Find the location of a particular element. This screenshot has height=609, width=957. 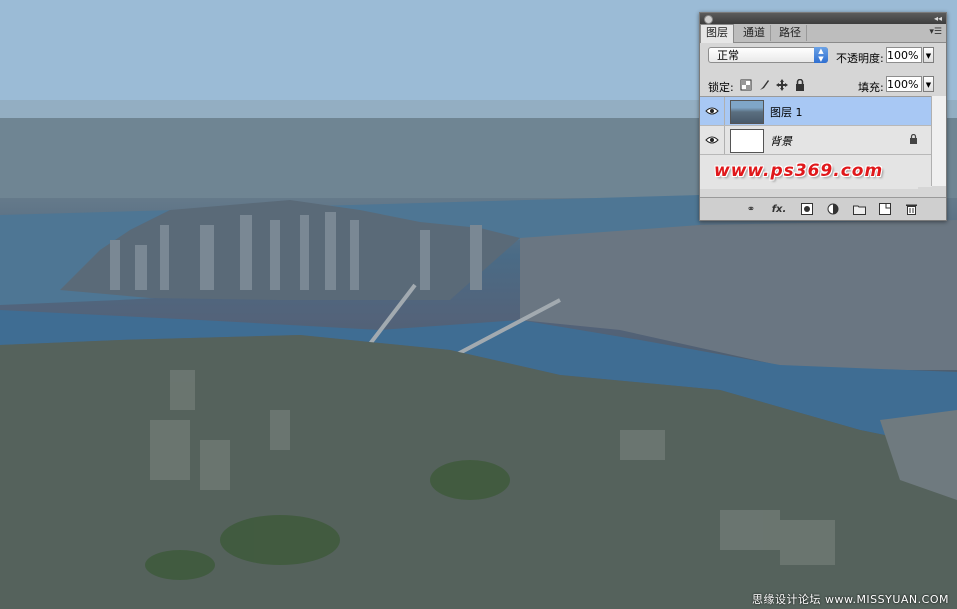

collapse-icon: ◂◂ is located at coordinates (938, 18).